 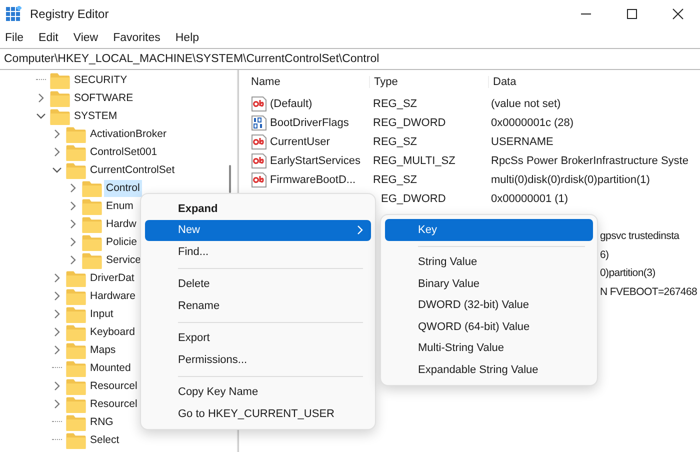 I want to click on tree-item: Hardw, so click(x=121, y=224).